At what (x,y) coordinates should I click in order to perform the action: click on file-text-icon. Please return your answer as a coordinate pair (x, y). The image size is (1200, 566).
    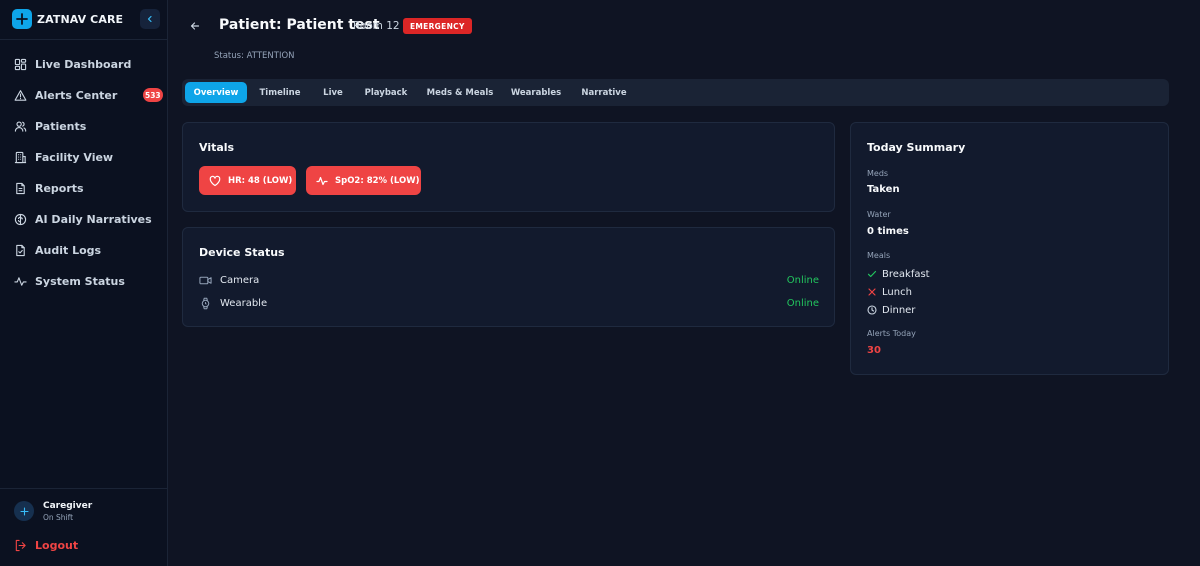
    Looking at the image, I should click on (20, 188).